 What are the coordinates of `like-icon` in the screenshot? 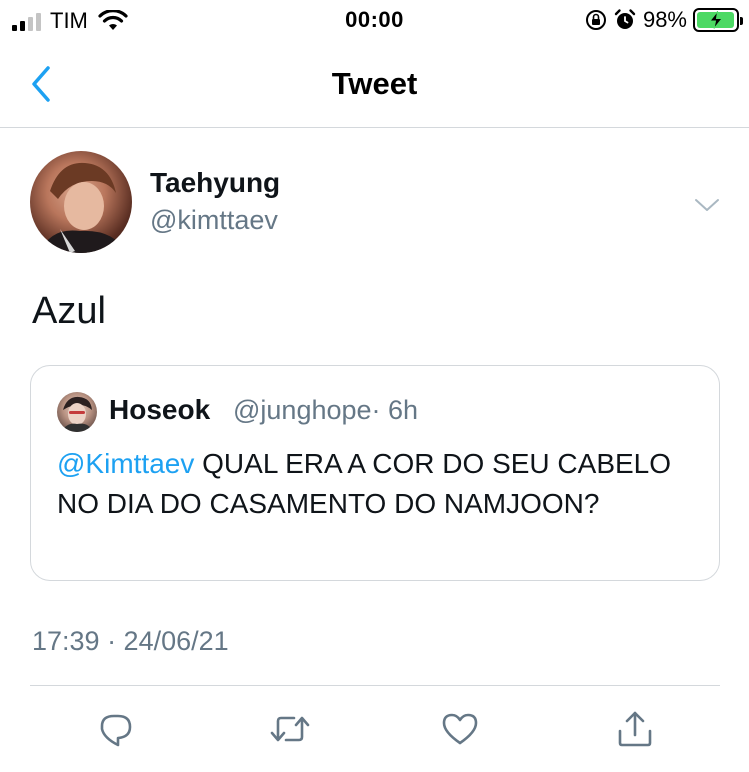 It's located at (460, 729).